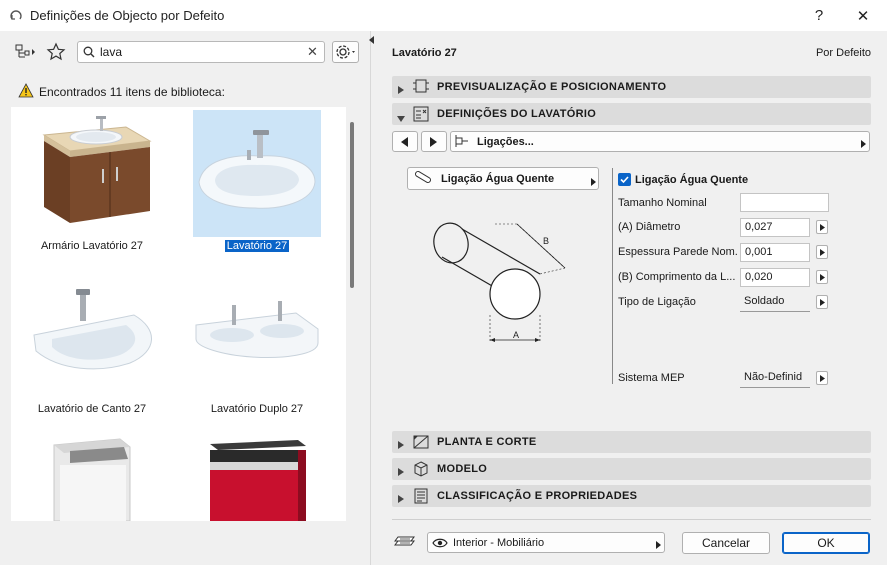 This screenshot has width=887, height=565. What do you see at coordinates (678, 252) in the screenshot?
I see `param-label: Espessura Parede Nom.` at bounding box center [678, 252].